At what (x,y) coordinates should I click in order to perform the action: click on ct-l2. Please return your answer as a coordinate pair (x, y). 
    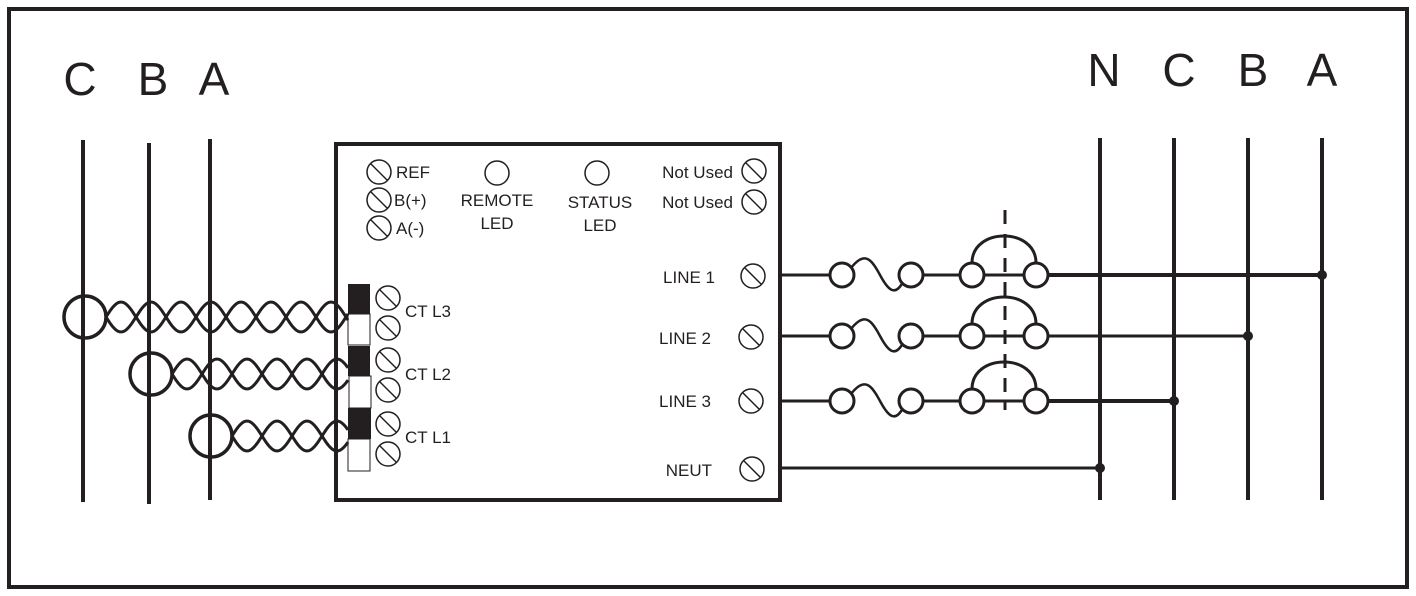
    Looking at the image, I should click on (239, 374).